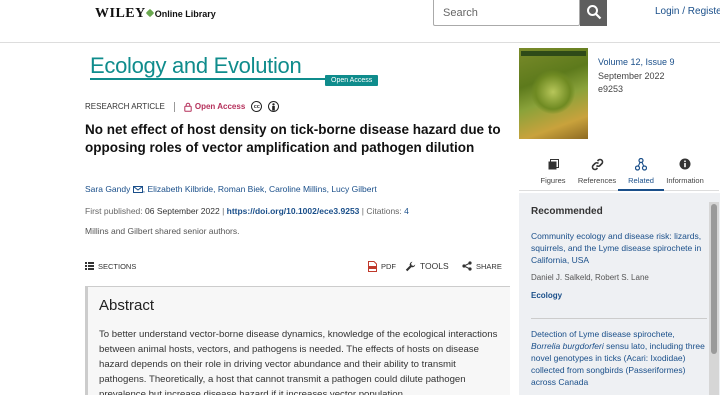  What do you see at coordinates (603, 334) in the screenshot?
I see `title-part: Detection of Lyme disease spirochete,` at bounding box center [603, 334].